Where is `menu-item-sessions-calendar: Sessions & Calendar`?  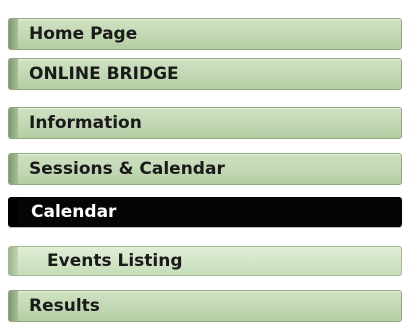 menu-item-sessions-calendar: Sessions & Calendar is located at coordinates (205, 169).